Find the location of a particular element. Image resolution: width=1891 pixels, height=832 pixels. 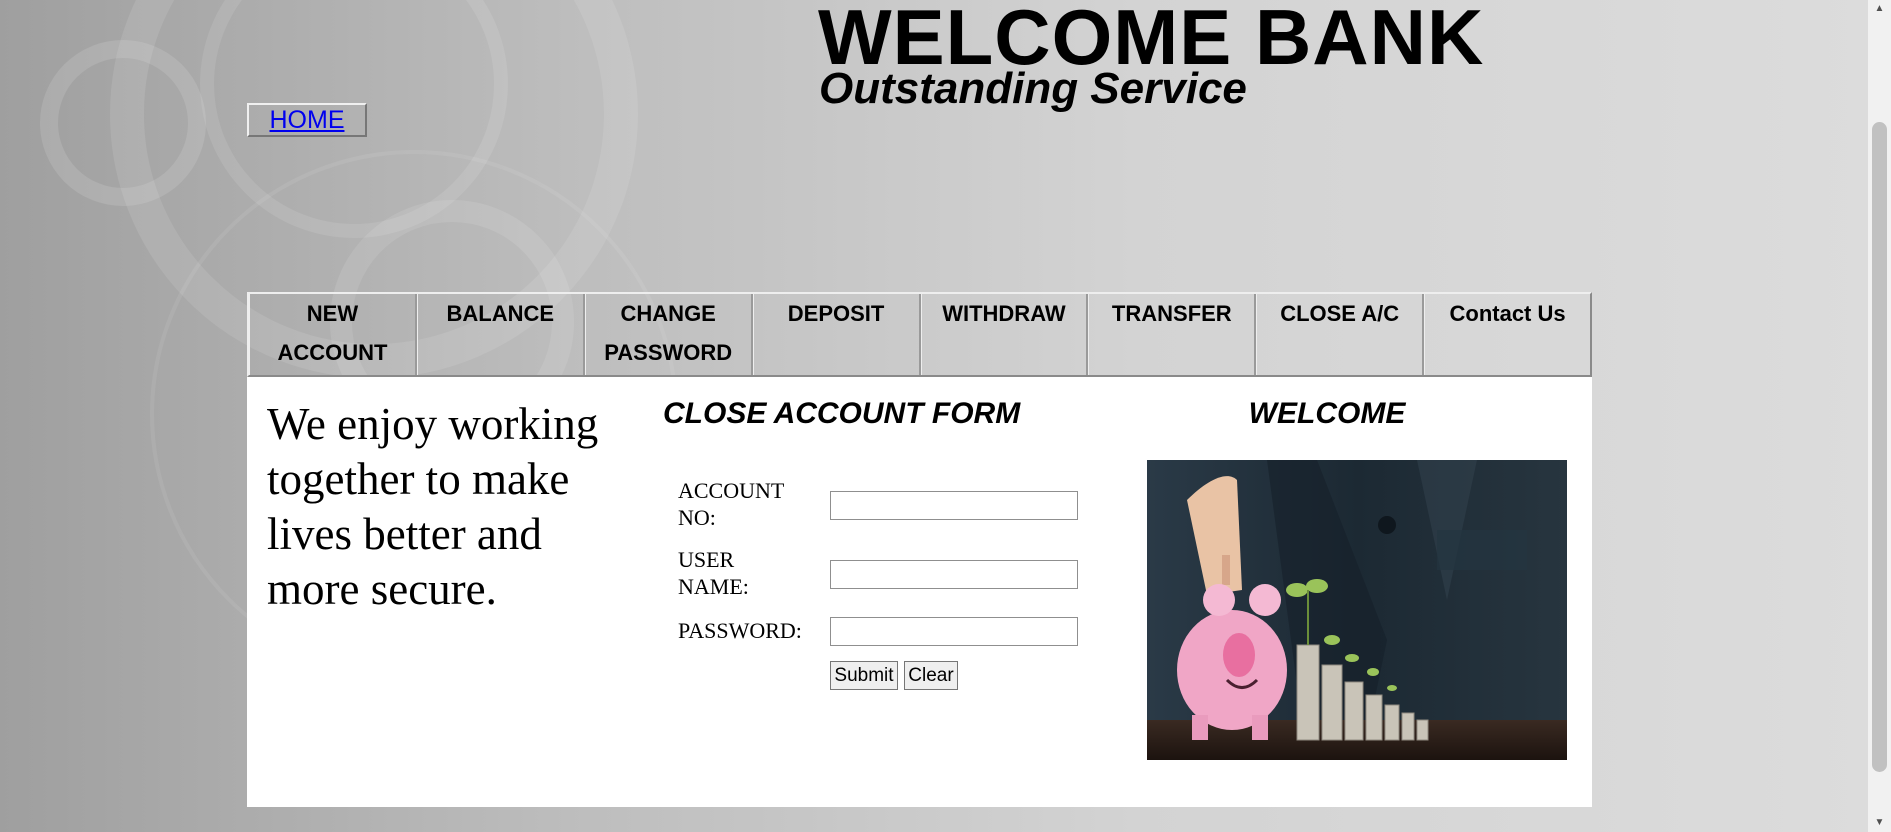

password-input is located at coordinates (954, 631).